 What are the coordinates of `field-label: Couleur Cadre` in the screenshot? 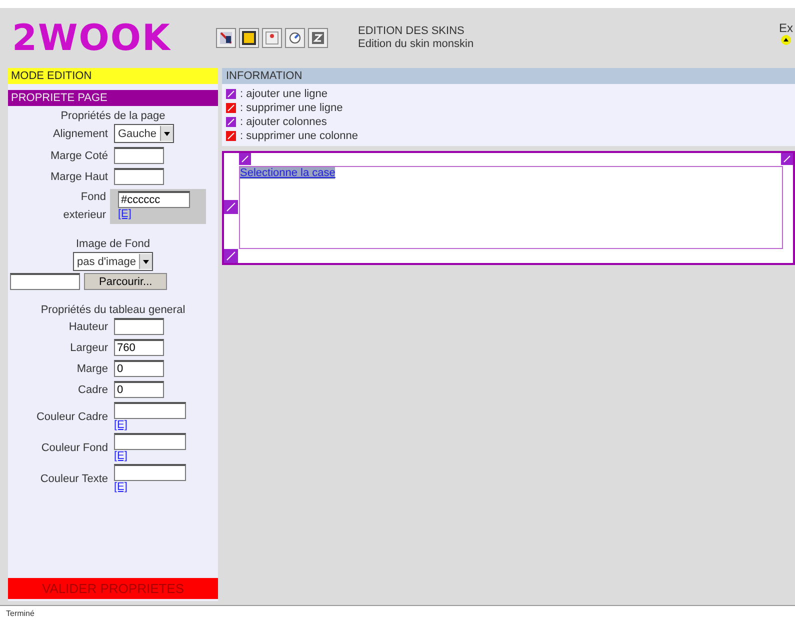 It's located at (71, 416).